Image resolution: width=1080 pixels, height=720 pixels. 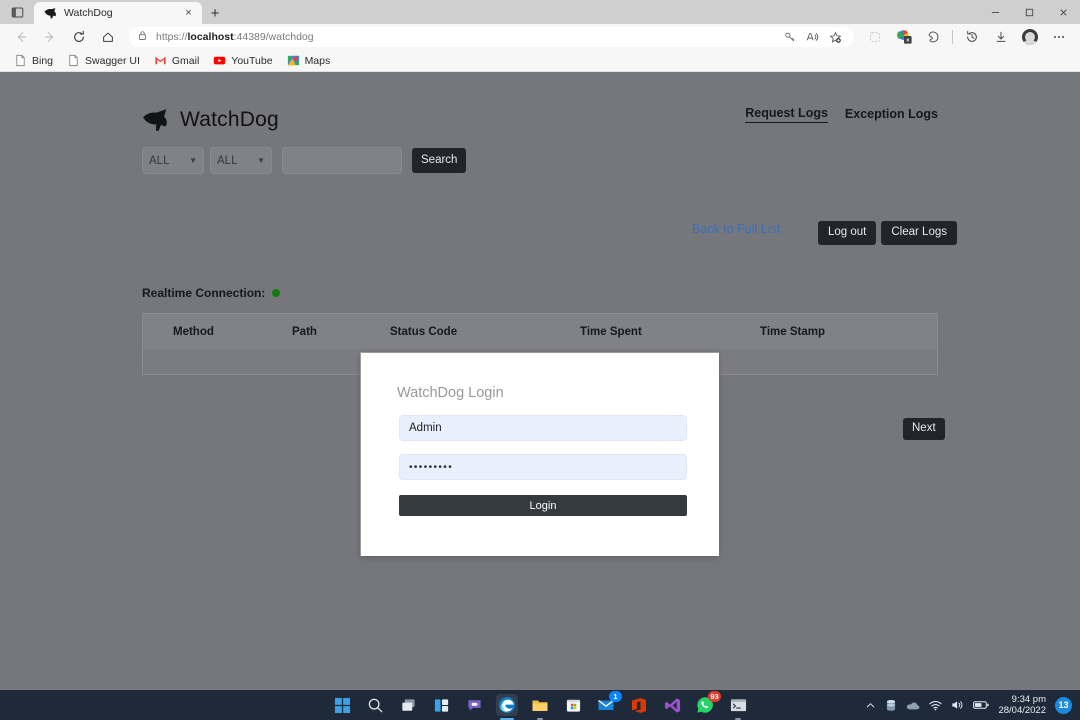 I want to click on clear-logs-button: Clear Logs, so click(x=919, y=233).